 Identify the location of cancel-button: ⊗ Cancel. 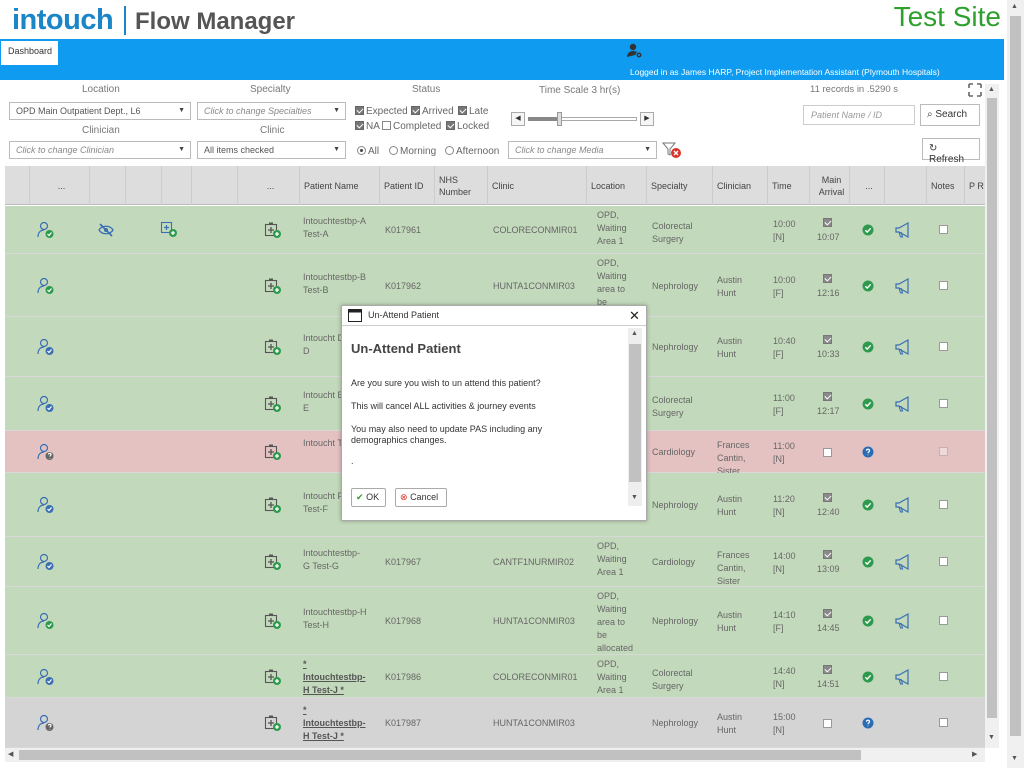
(421, 497).